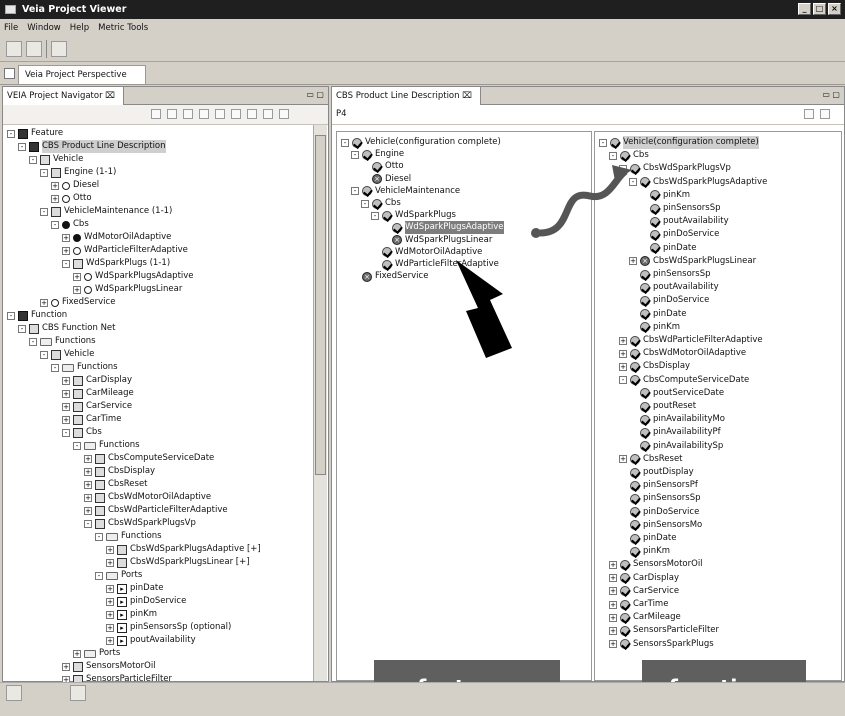 The width and height of the screenshot is (845, 716). What do you see at coordinates (382, 166) in the screenshot?
I see `tree-row: Otto` at bounding box center [382, 166].